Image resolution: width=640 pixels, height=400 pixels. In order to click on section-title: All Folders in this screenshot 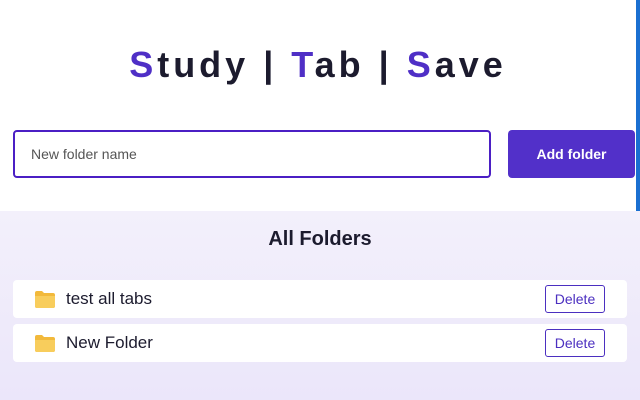, I will do `click(320, 239)`.